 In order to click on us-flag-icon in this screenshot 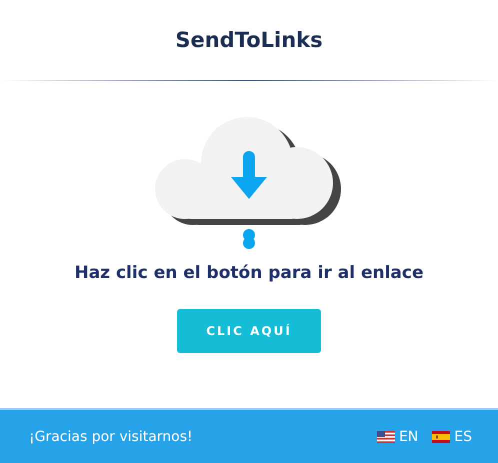, I will do `click(385, 436)`.